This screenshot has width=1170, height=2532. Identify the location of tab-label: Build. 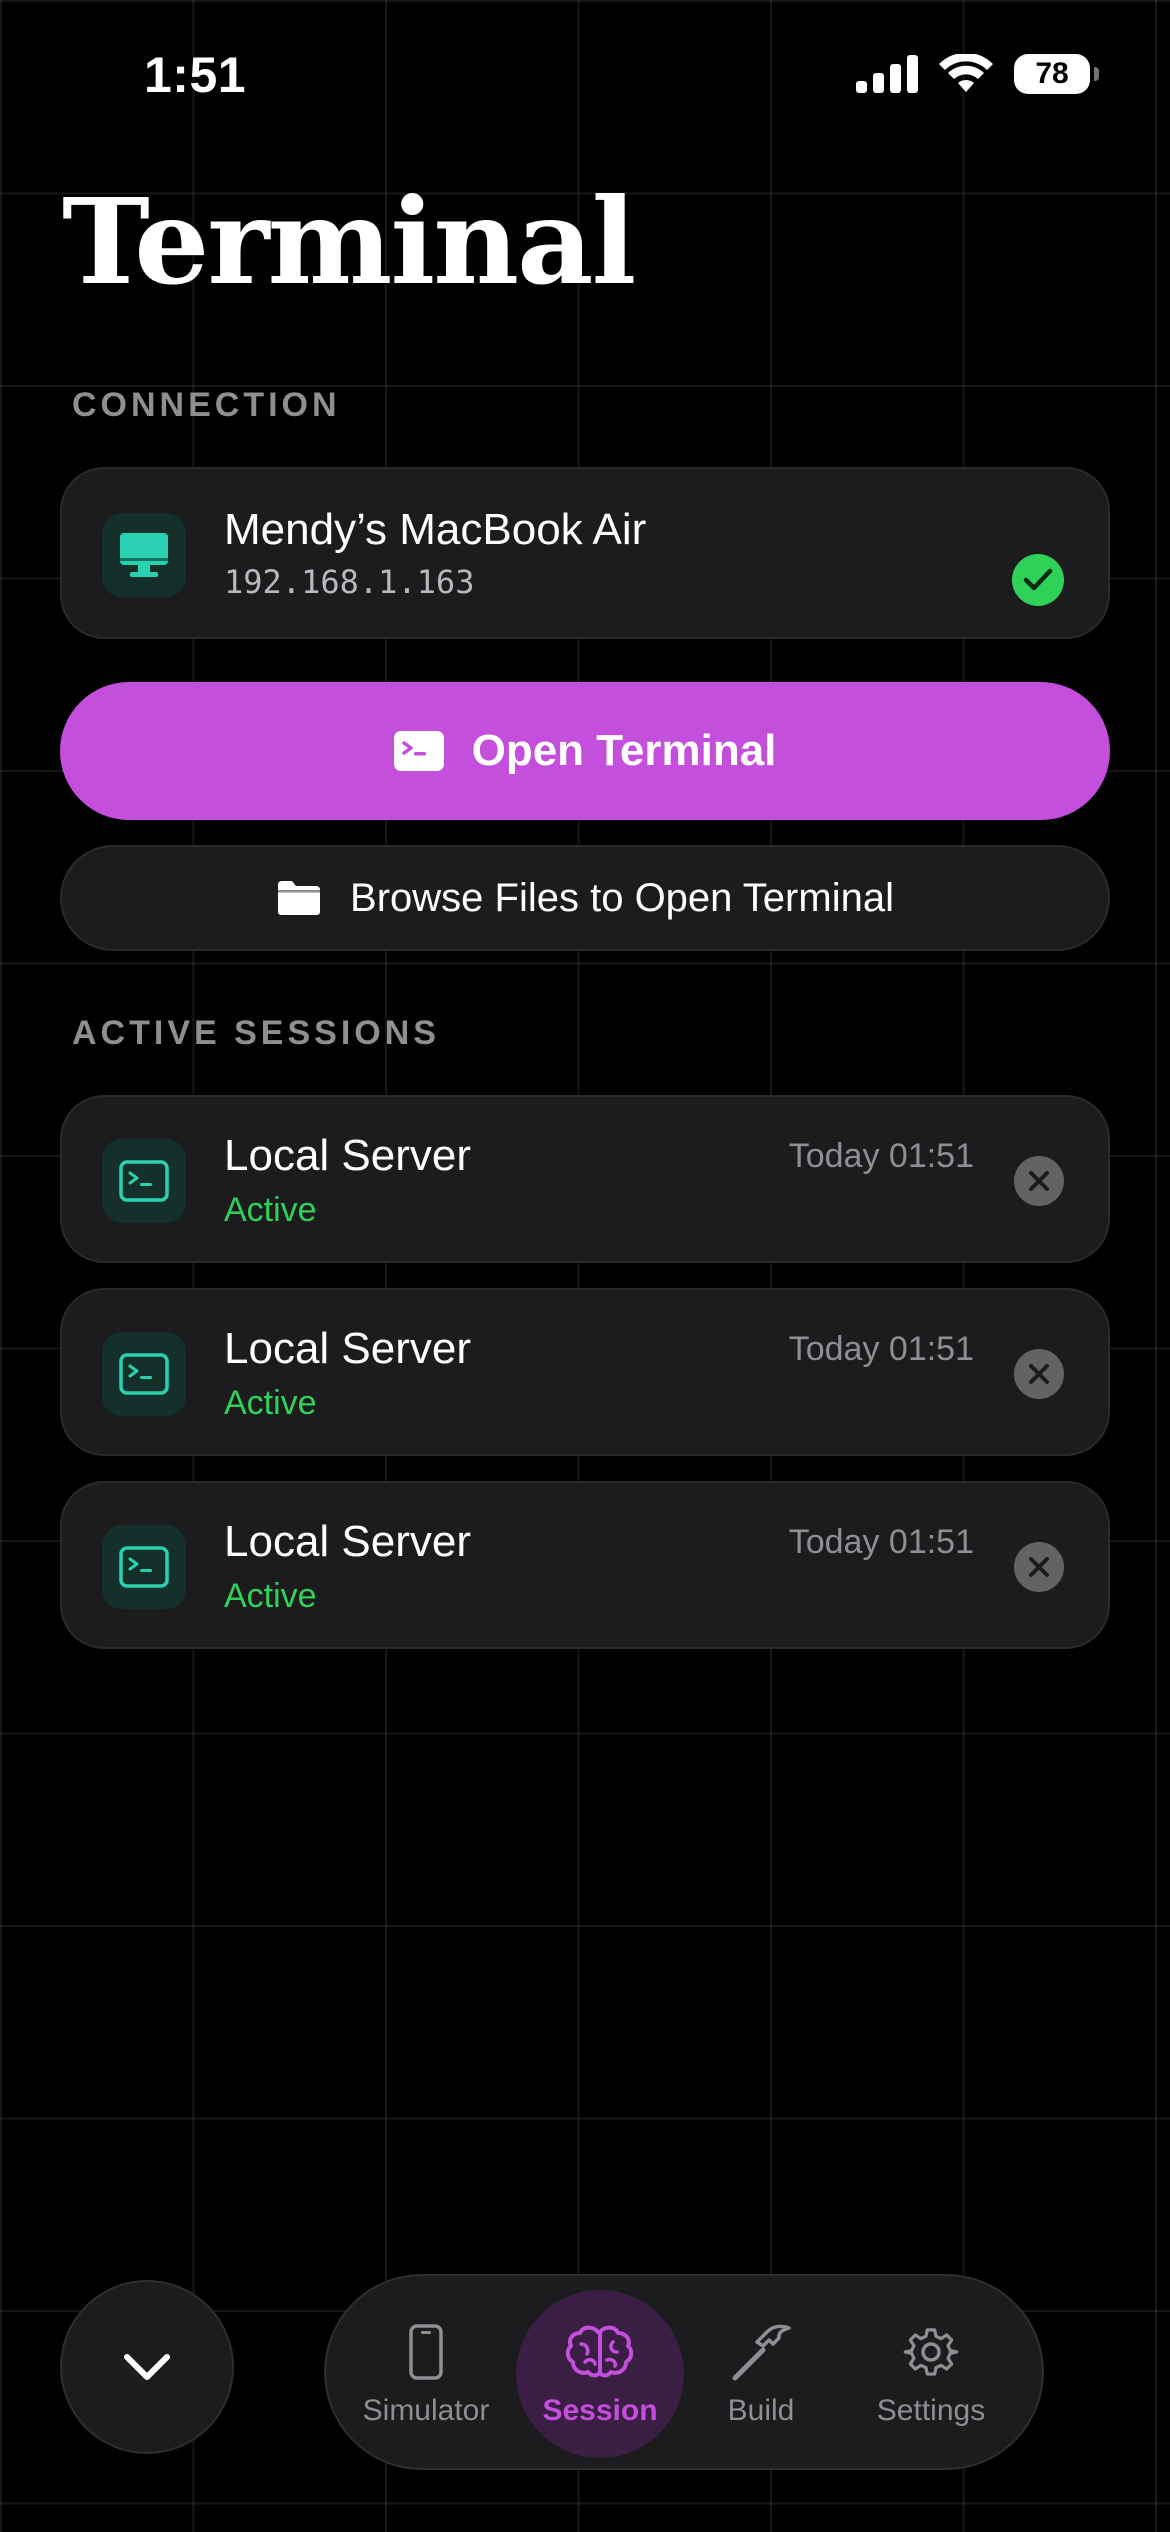
(761, 2410).